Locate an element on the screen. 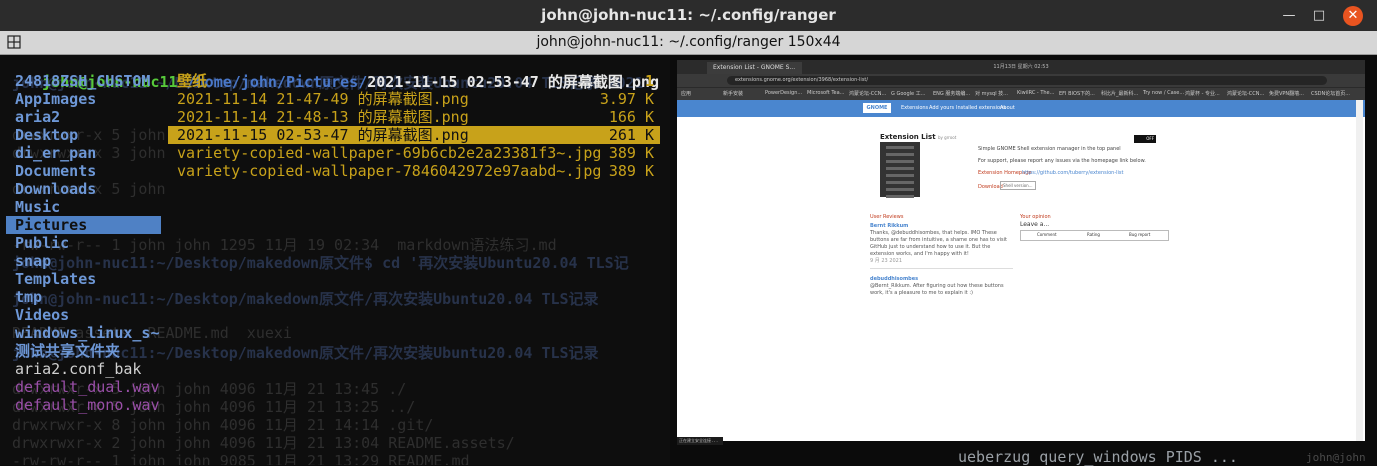 This screenshot has width=1377, height=466. parent-dir-item: AppImages is located at coordinates (83, 99).